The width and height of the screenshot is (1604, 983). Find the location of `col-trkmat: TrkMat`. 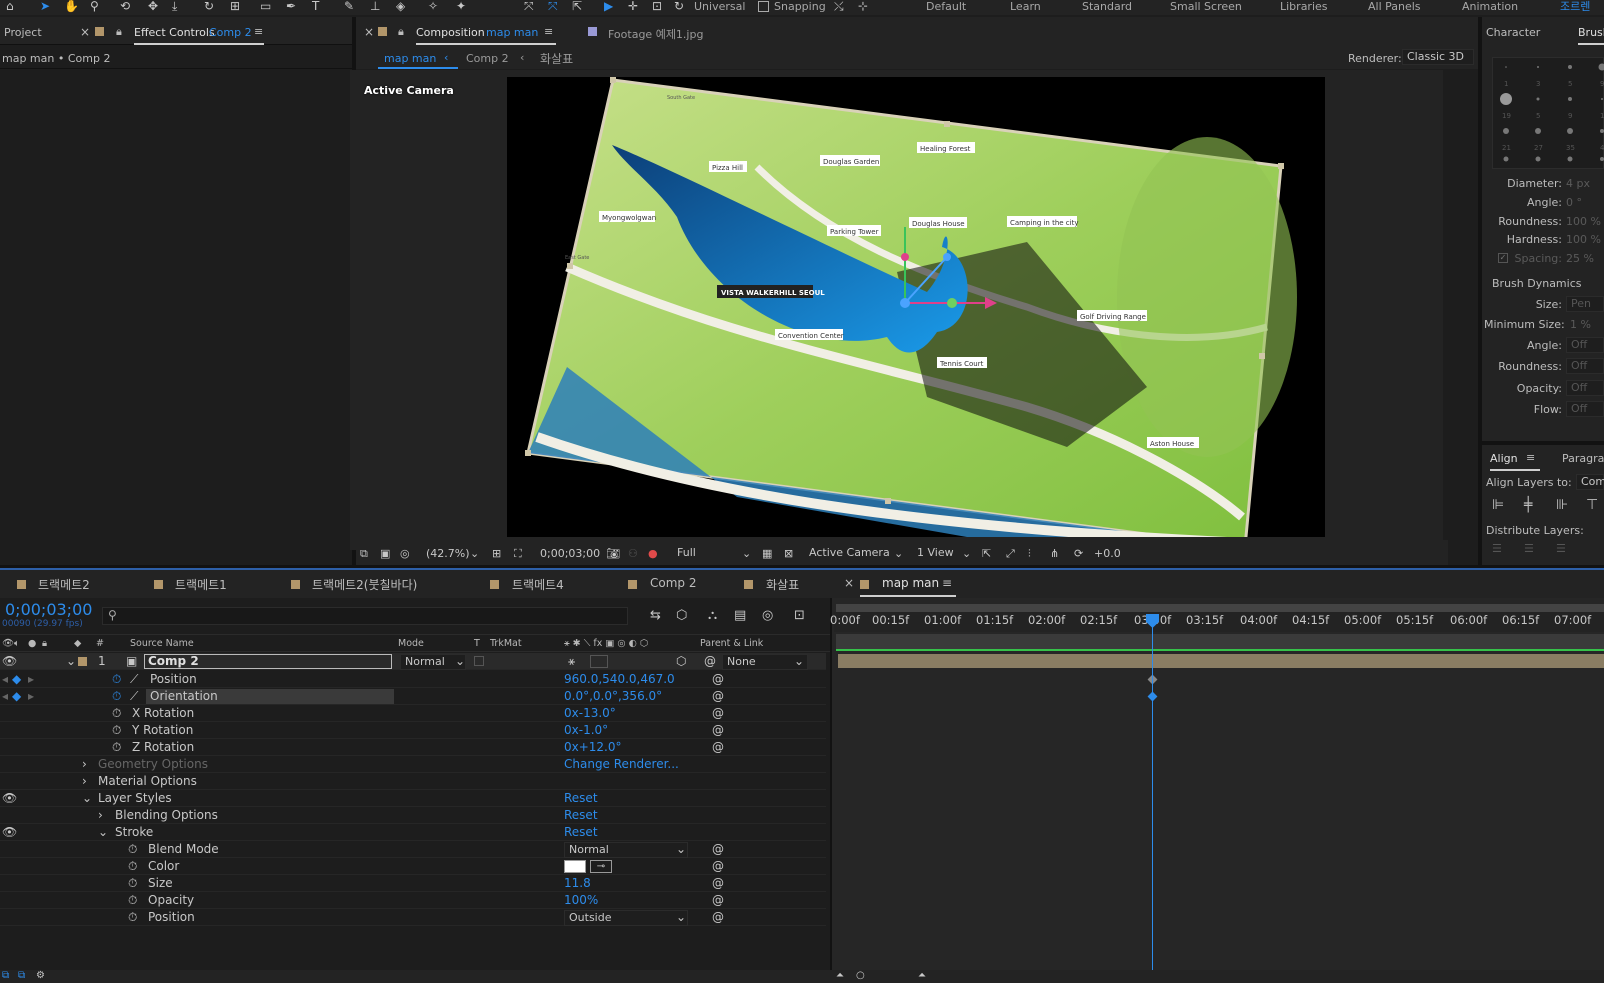

col-trkmat: TrkMat is located at coordinates (506, 643).